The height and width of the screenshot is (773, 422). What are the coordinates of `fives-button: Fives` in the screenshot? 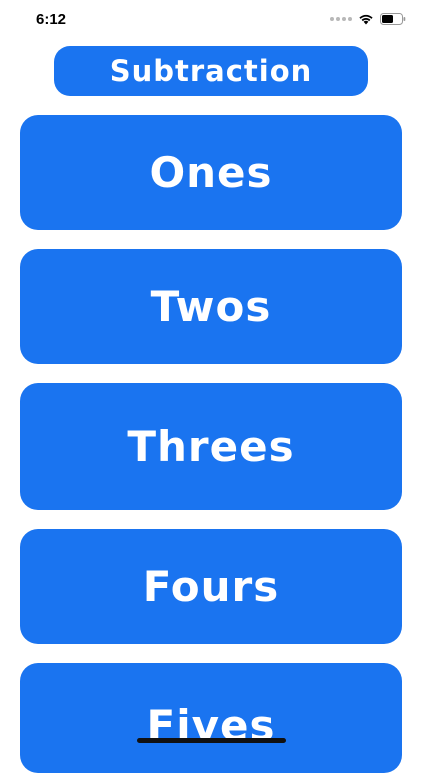 It's located at (211, 718).